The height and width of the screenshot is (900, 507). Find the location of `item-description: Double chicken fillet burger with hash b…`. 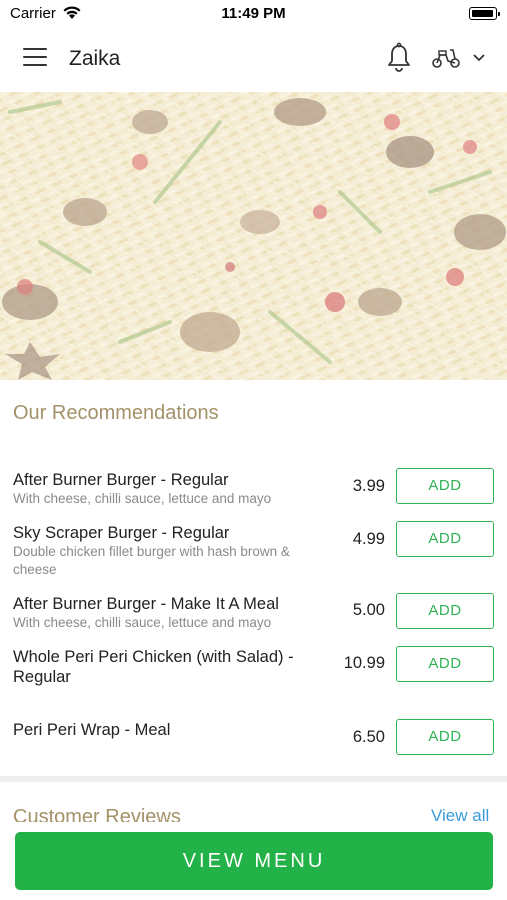

item-description: Double chicken fillet burger with hash b… is located at coordinates (151, 560).